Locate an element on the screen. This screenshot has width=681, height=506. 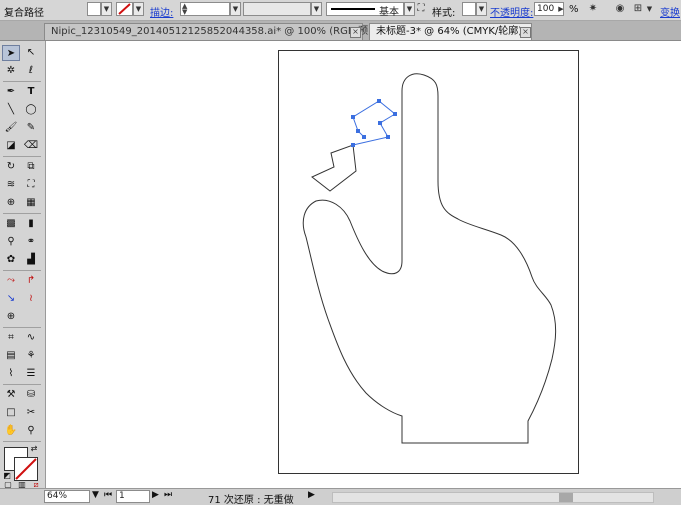
isolate-icon: ◉ is located at coordinates (620, 9).